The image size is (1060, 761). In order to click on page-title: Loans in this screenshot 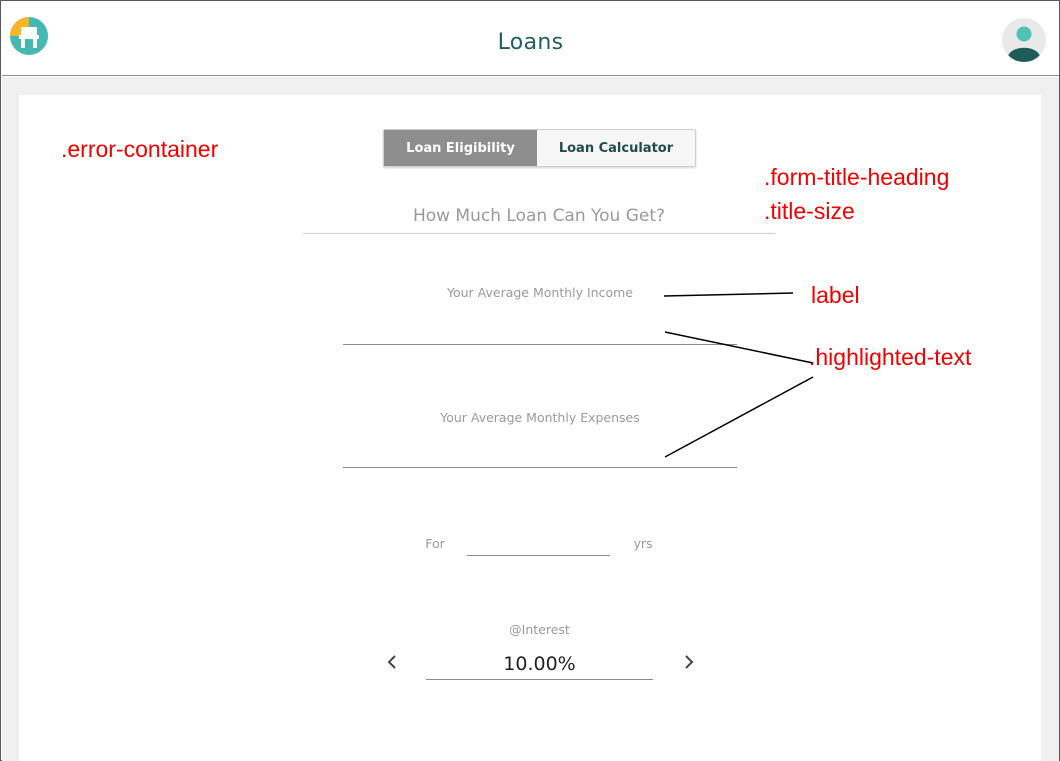, I will do `click(530, 42)`.